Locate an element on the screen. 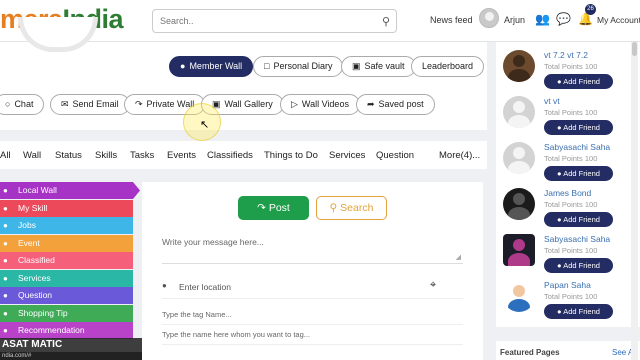  suggestion-name: James Bond is located at coordinates (567, 193).